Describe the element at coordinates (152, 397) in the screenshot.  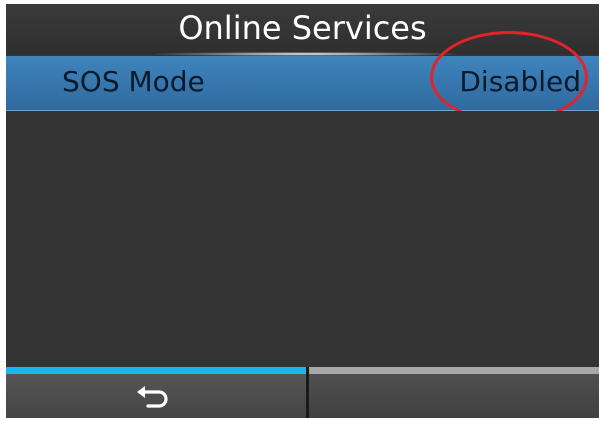
I see `return-arrow-icon` at that location.